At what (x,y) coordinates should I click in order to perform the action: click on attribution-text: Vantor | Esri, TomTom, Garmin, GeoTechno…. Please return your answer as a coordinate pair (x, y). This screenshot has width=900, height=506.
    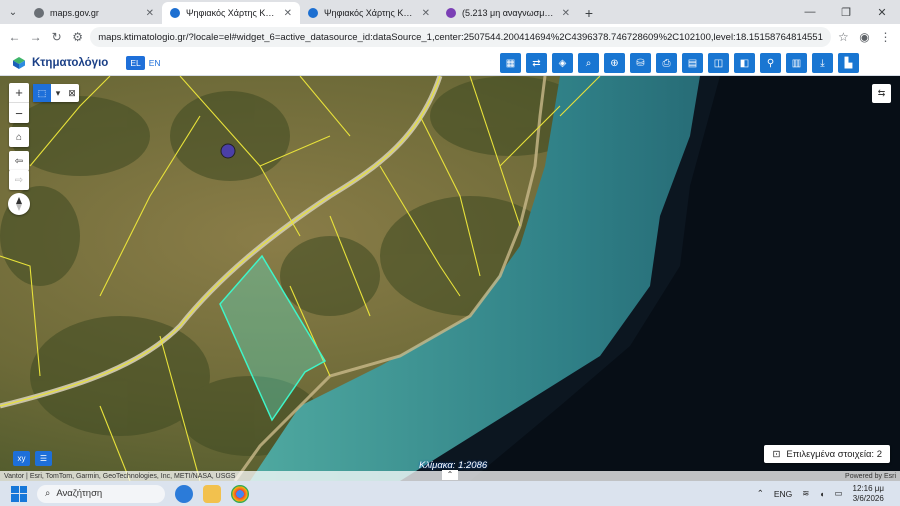
    Looking at the image, I should click on (120, 476).